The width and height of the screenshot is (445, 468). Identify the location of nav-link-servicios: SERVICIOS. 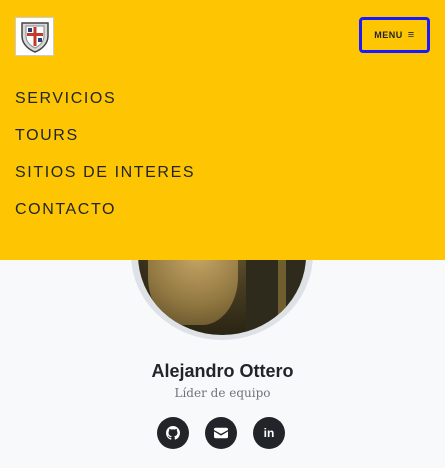
(105, 106).